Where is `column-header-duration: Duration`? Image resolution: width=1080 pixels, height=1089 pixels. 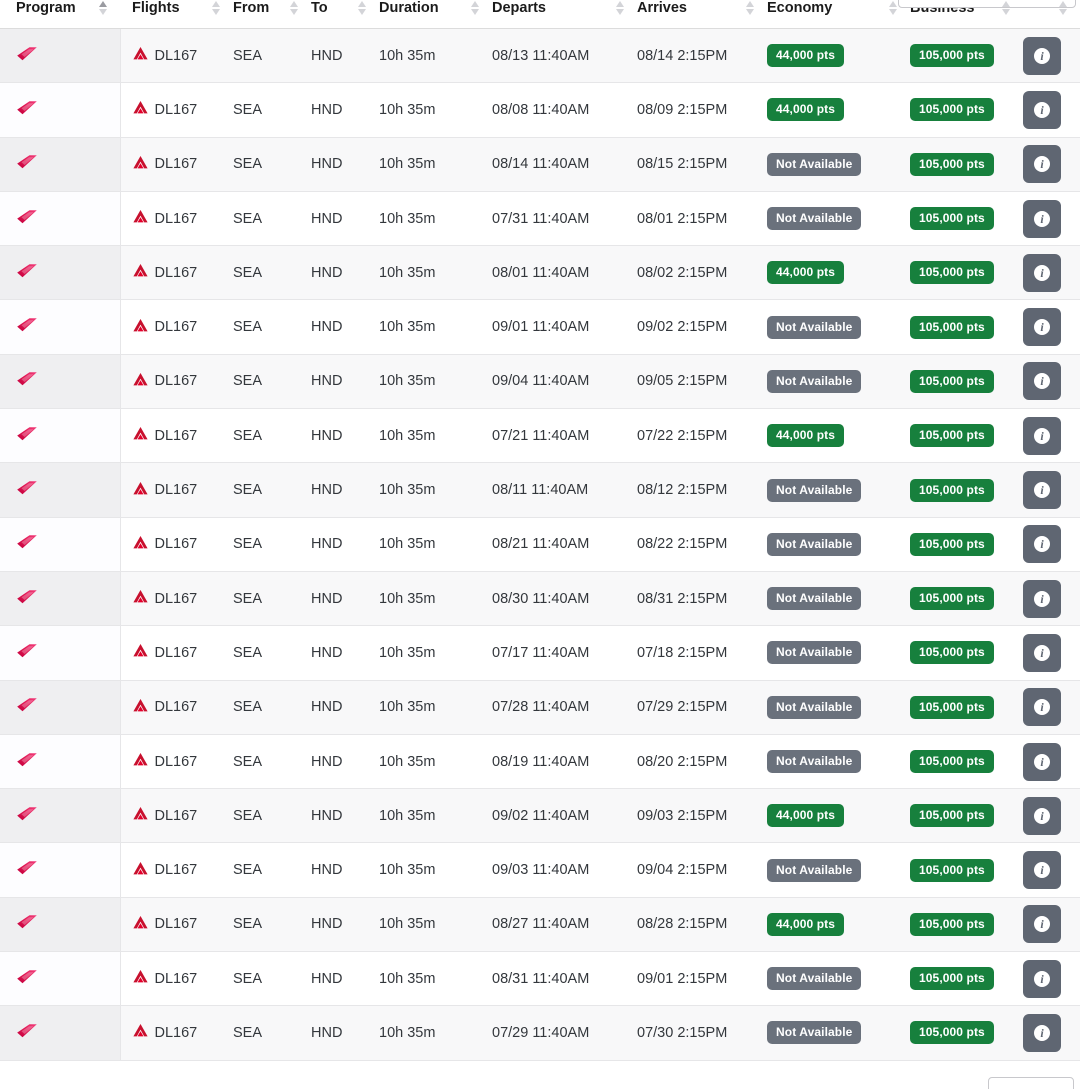
column-header-duration: Duration is located at coordinates (435, 14).